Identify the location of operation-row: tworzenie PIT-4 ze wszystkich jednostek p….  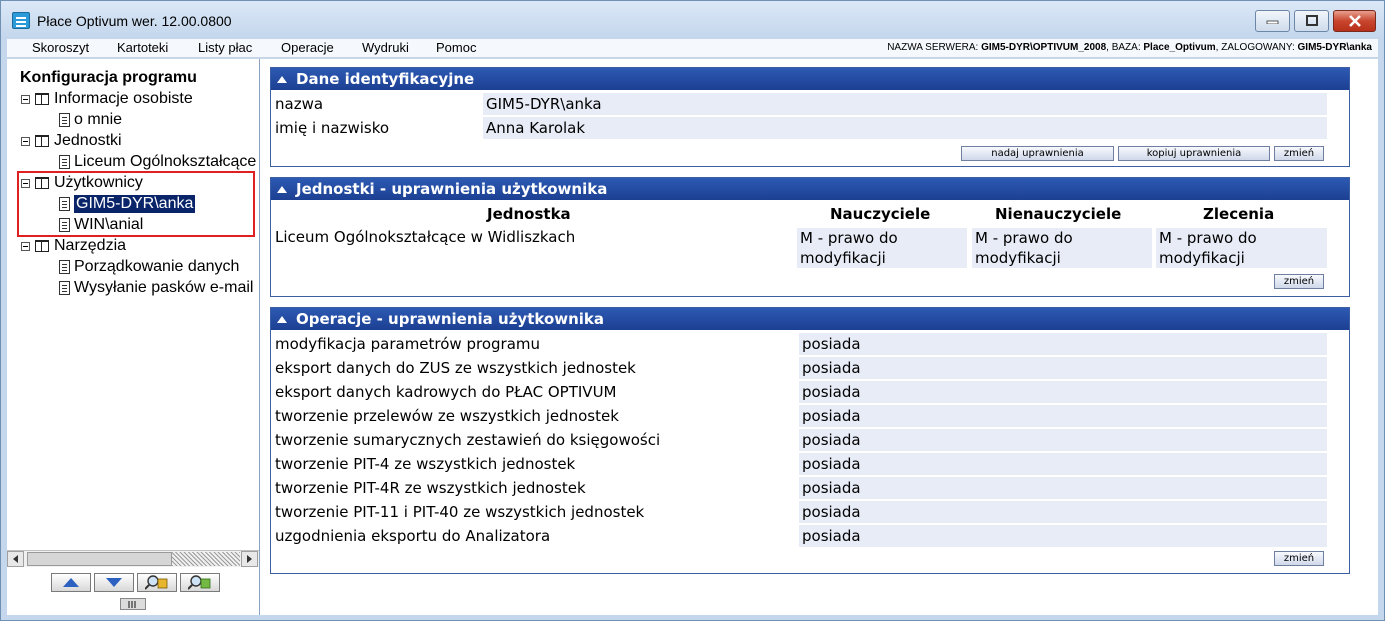
(811, 464).